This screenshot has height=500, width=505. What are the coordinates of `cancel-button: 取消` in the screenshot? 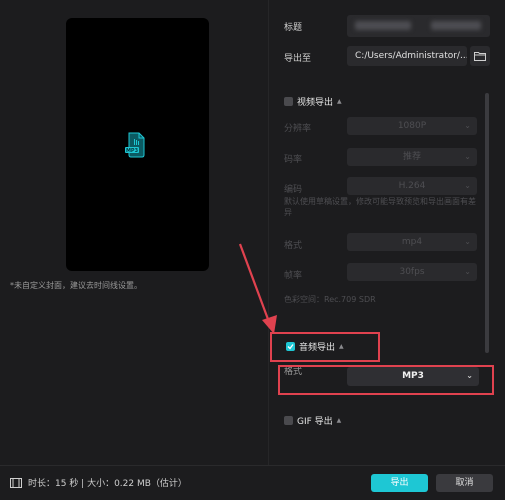 It's located at (464, 483).